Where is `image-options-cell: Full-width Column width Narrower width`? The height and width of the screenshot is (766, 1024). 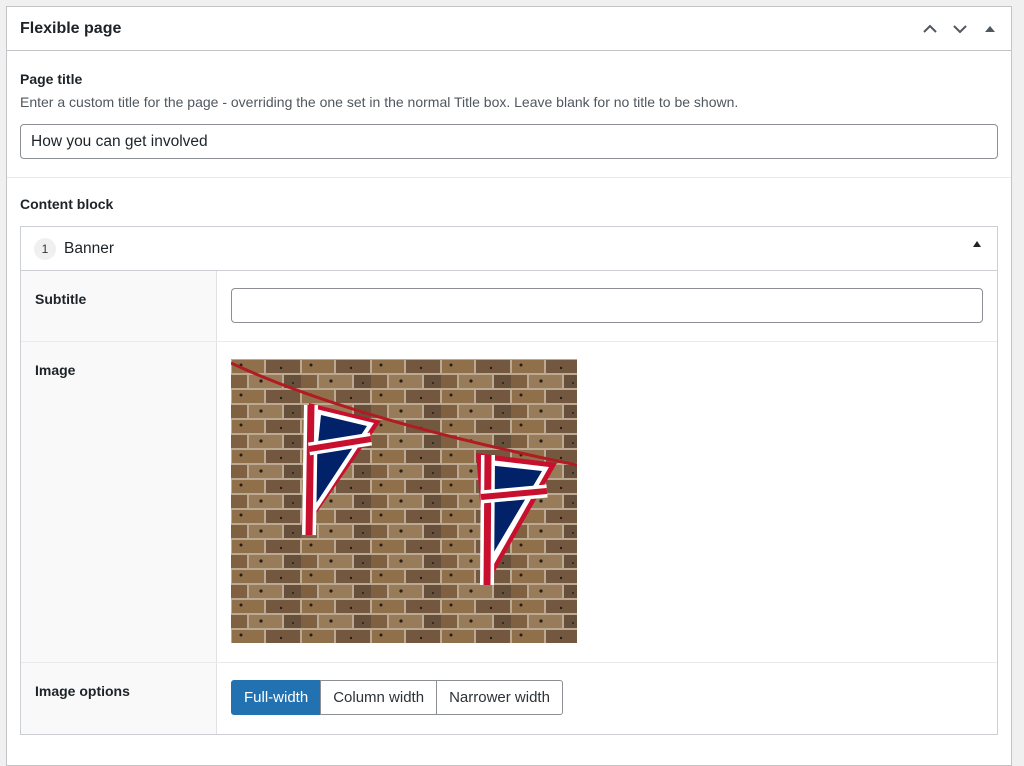
image-options-cell: Full-width Column width Narrower width is located at coordinates (607, 698).